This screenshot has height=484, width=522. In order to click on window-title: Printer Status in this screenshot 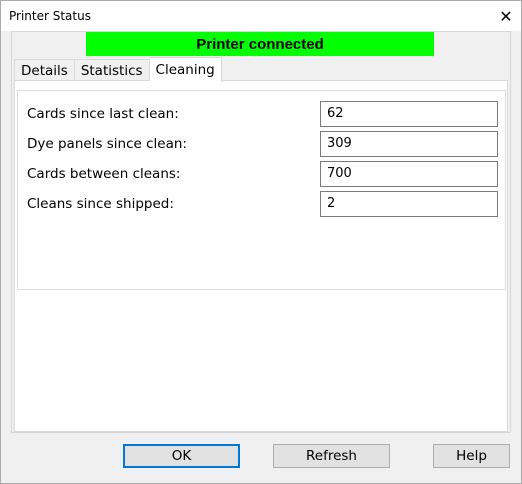, I will do `click(50, 16)`.